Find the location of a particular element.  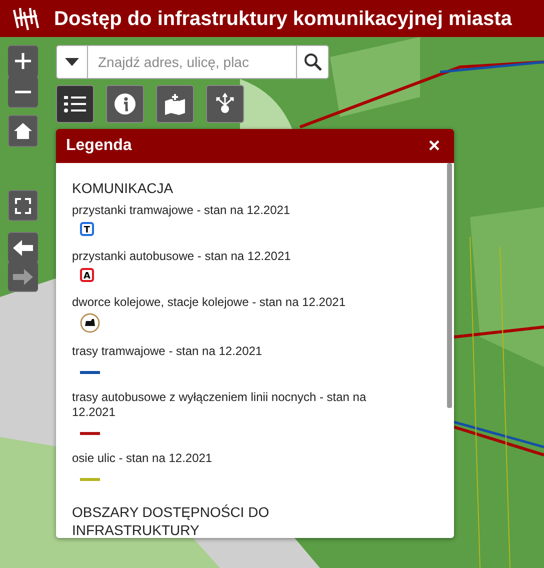

scrollbar is located at coordinates (449, 285).